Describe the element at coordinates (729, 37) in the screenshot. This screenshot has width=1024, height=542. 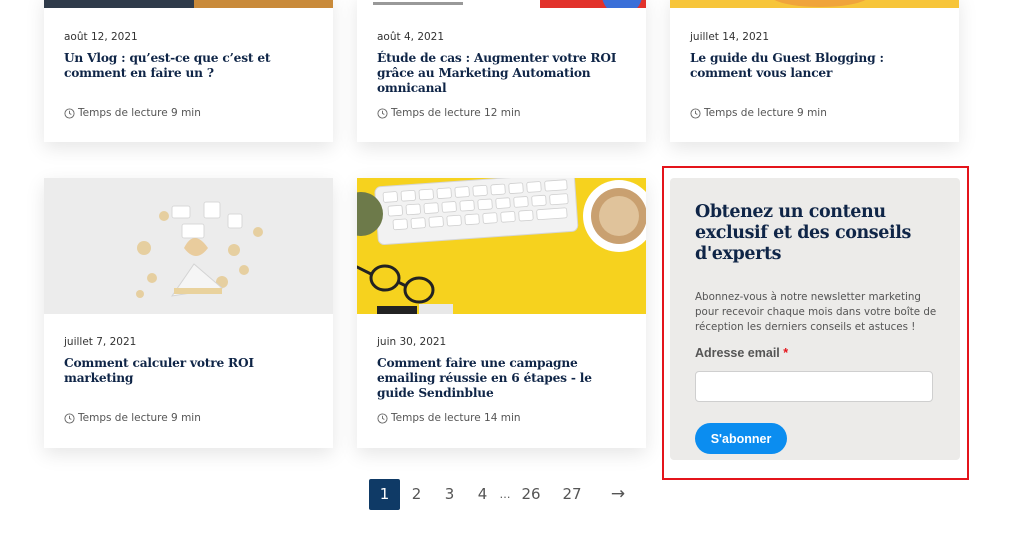
I see `article-date: juillet 14, 2021` at that location.